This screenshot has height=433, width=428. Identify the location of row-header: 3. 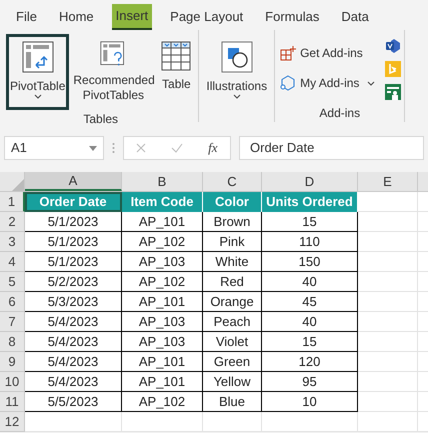
(12, 242).